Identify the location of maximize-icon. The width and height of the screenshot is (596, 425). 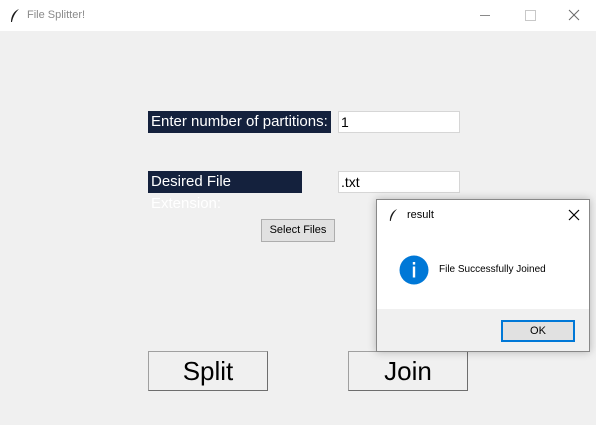
(530, 15).